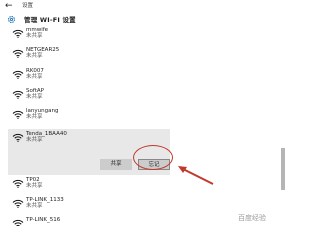 The height and width of the screenshot is (240, 320). Describe the element at coordinates (283, 126) in the screenshot. I see `scrollbar-track` at that location.